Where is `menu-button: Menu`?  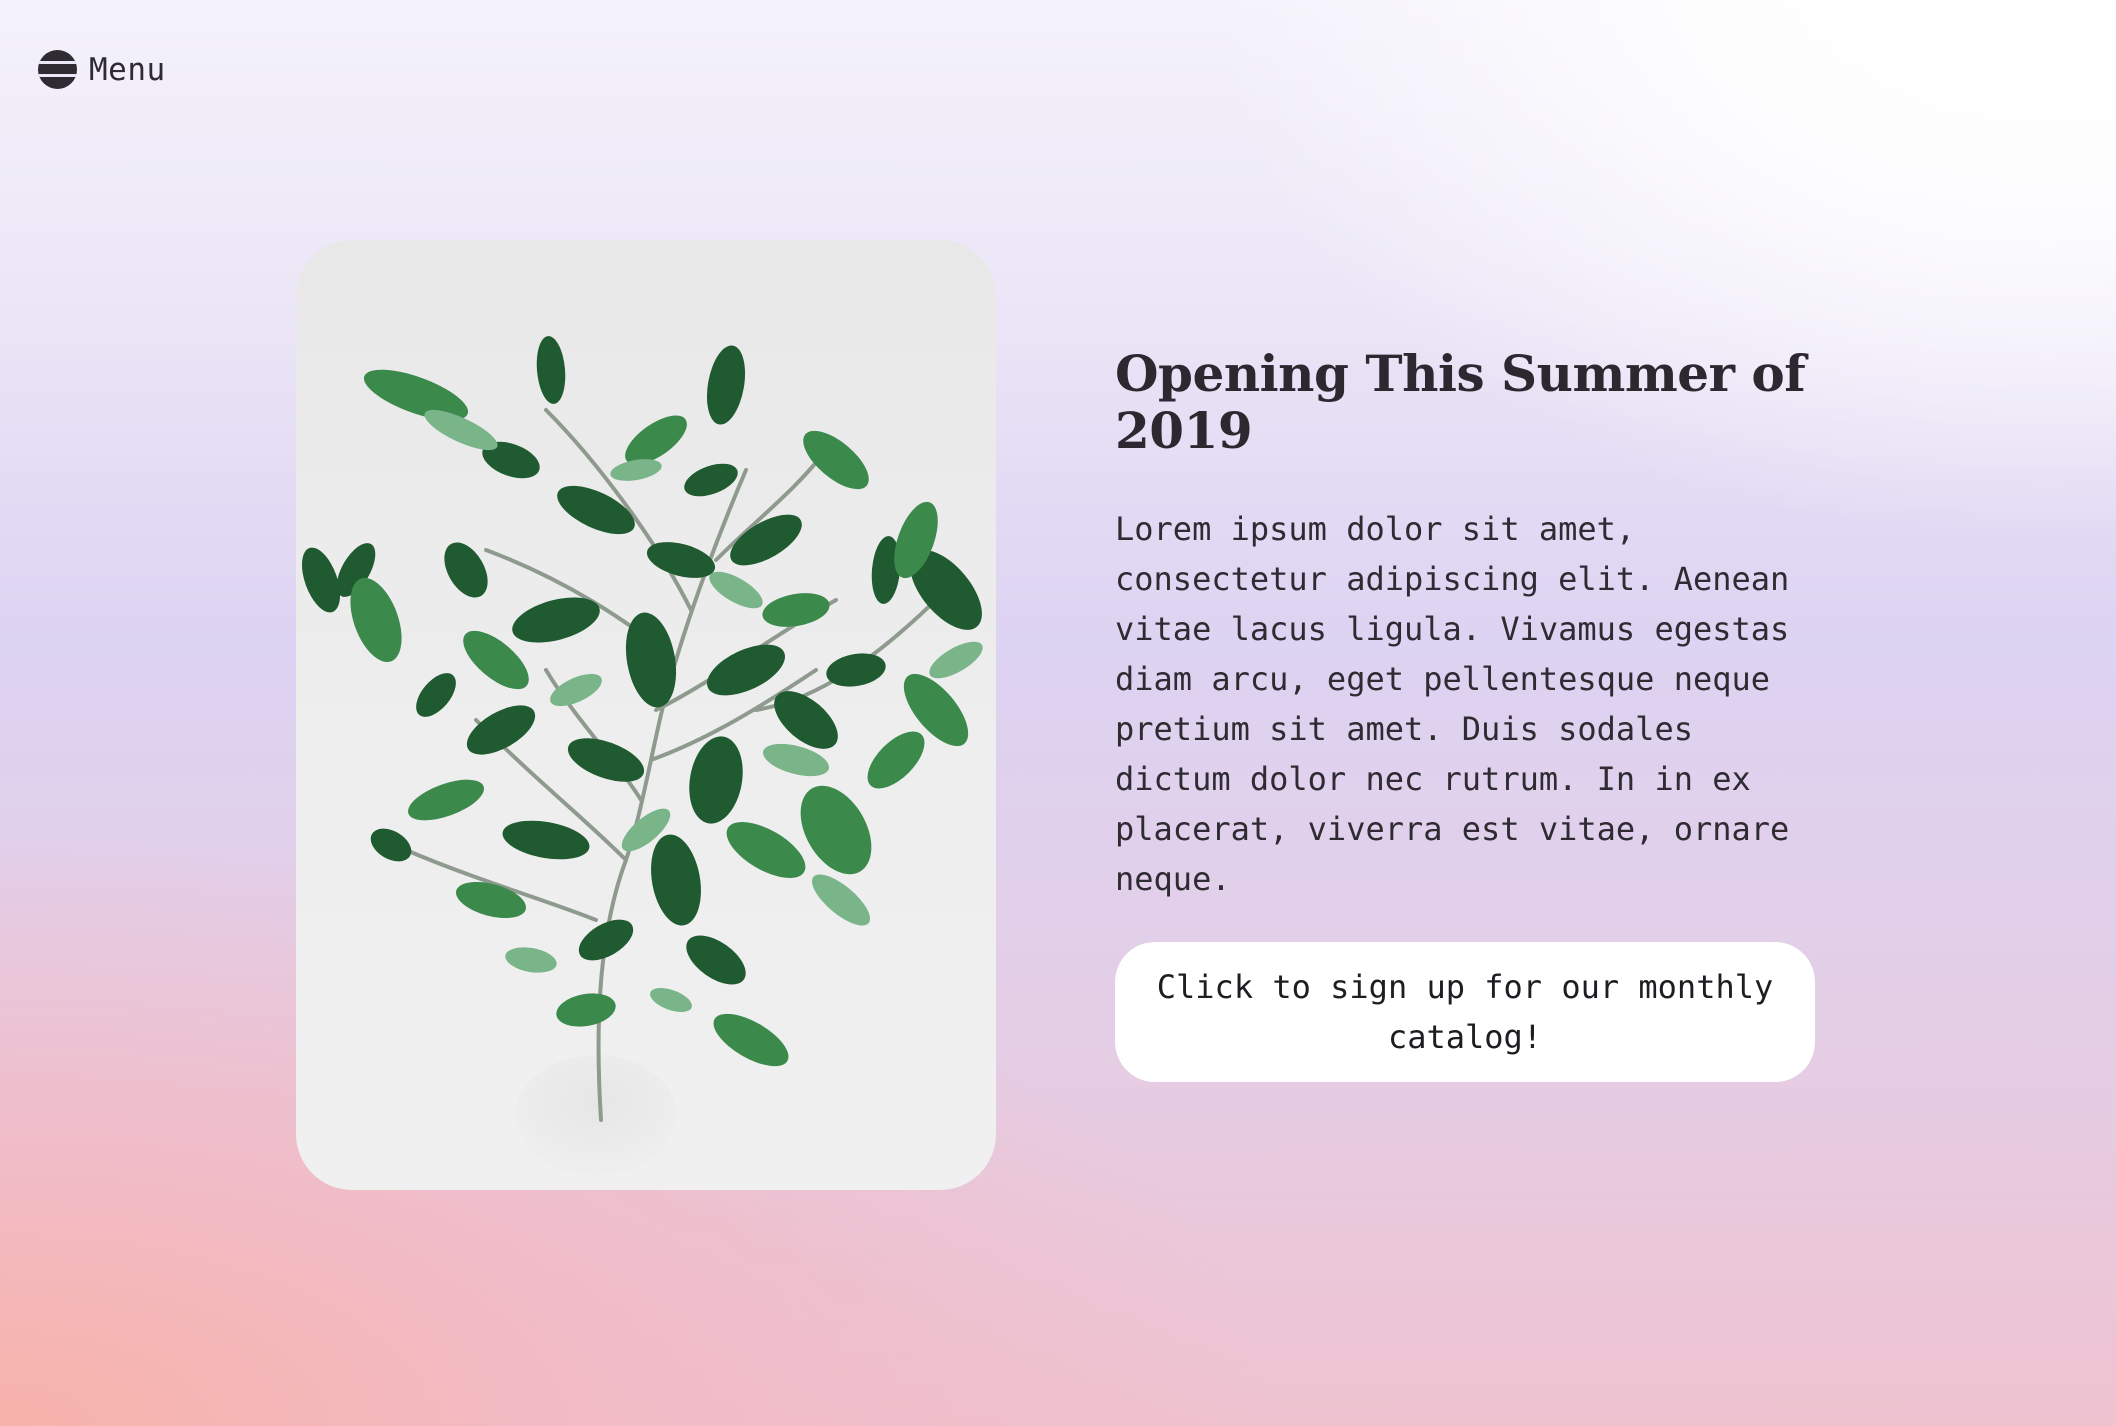 menu-button: Menu is located at coordinates (102, 69).